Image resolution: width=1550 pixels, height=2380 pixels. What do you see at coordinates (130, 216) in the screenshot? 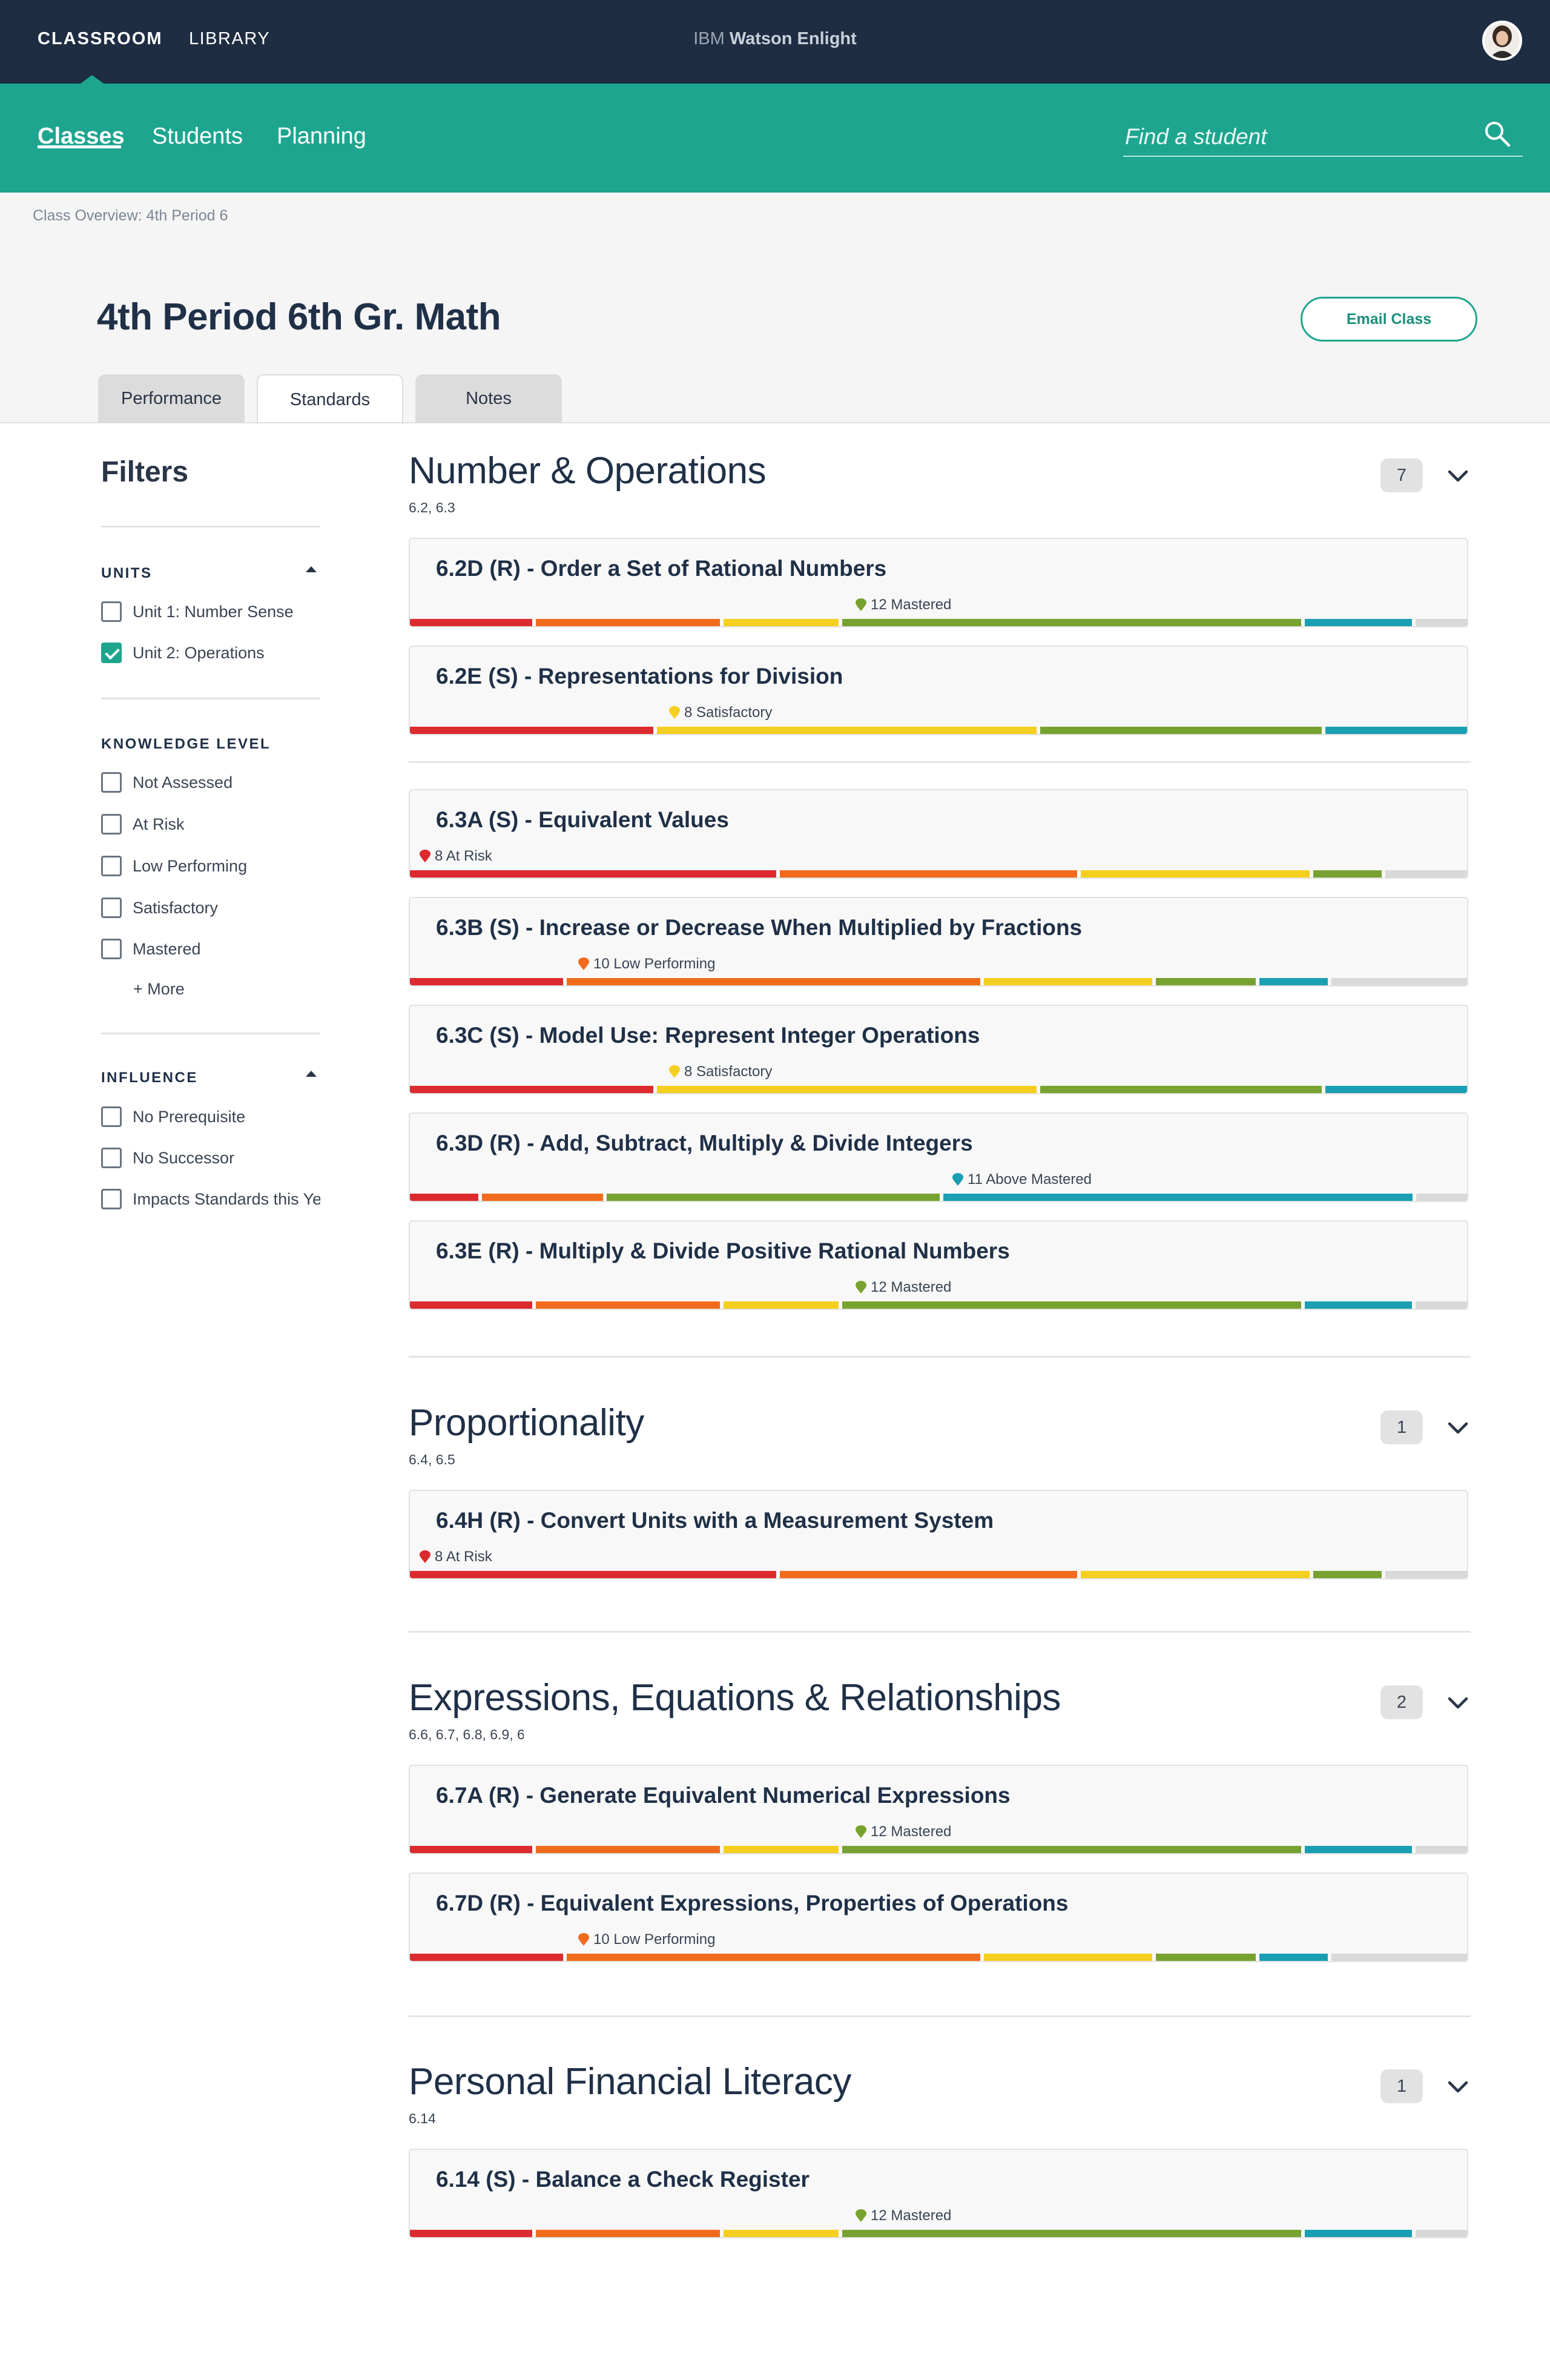
I see `breadcrumb: Class Overview: 4th Period 6` at bounding box center [130, 216].